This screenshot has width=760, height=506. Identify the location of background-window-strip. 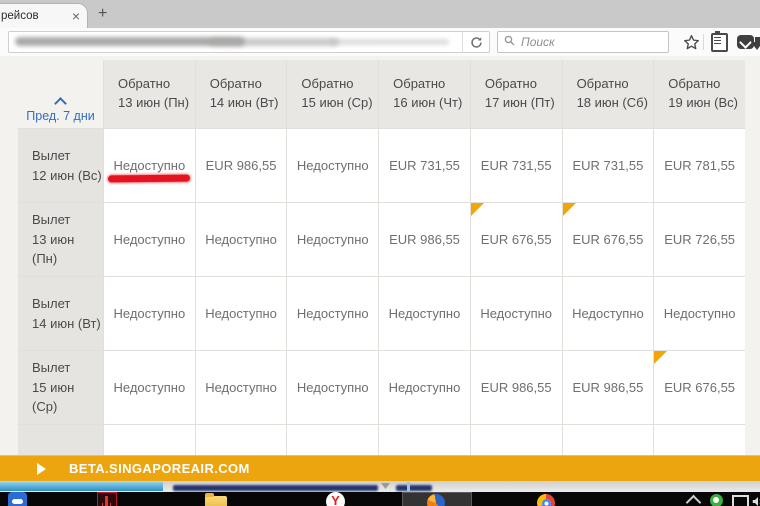
(380, 486).